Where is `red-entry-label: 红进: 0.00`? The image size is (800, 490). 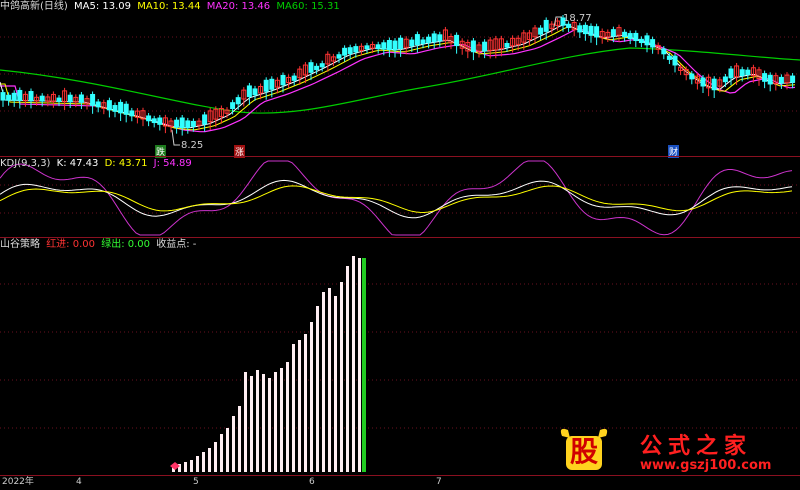
red-entry-label: 红进: 0.00 is located at coordinates (71, 244).